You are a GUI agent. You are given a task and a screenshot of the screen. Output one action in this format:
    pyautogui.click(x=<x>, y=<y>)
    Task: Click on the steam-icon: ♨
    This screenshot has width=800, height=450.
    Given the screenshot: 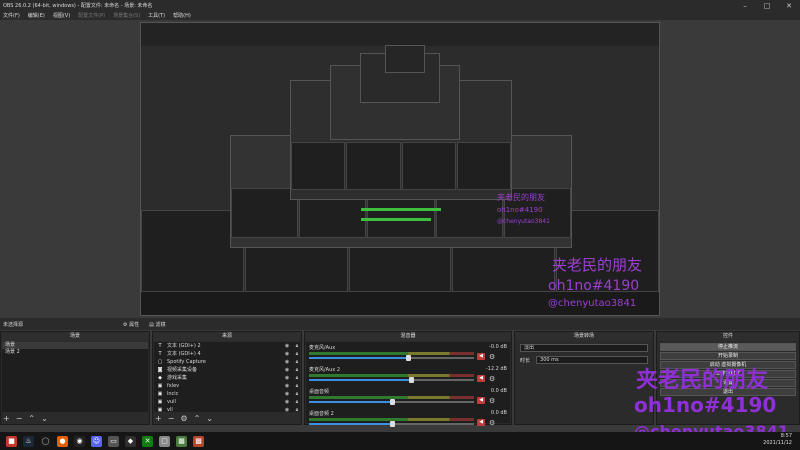 What is the action you would take?
    pyautogui.click(x=28, y=441)
    